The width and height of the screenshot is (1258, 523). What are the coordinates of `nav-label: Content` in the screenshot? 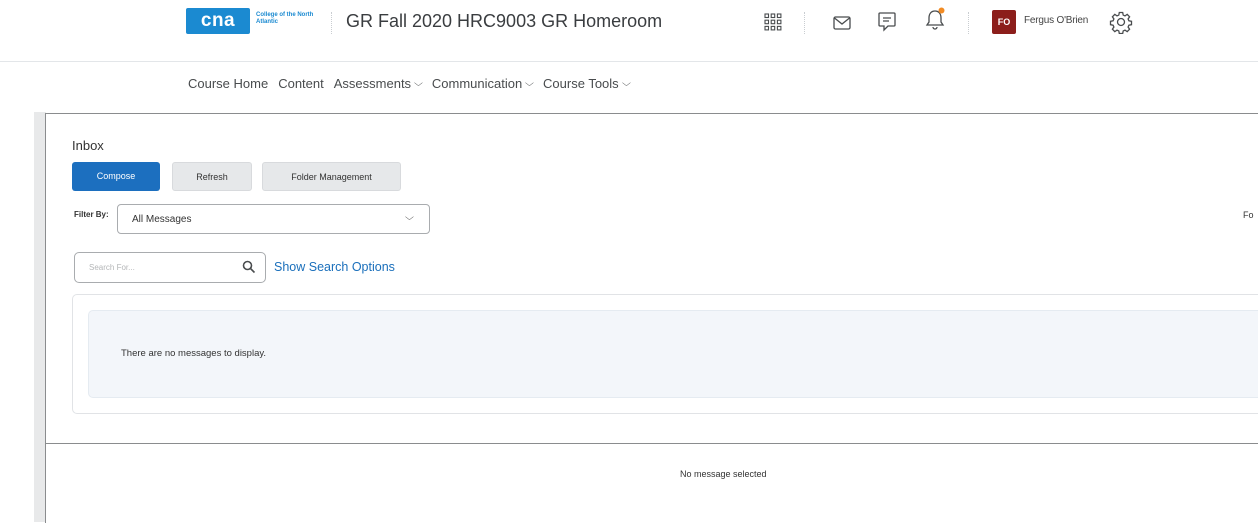 It's located at (301, 83).